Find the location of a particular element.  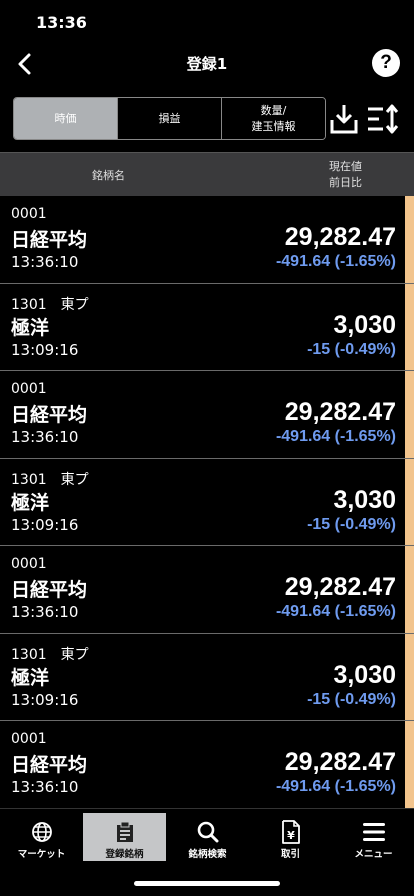

page-title: 登録1 is located at coordinates (207, 64).